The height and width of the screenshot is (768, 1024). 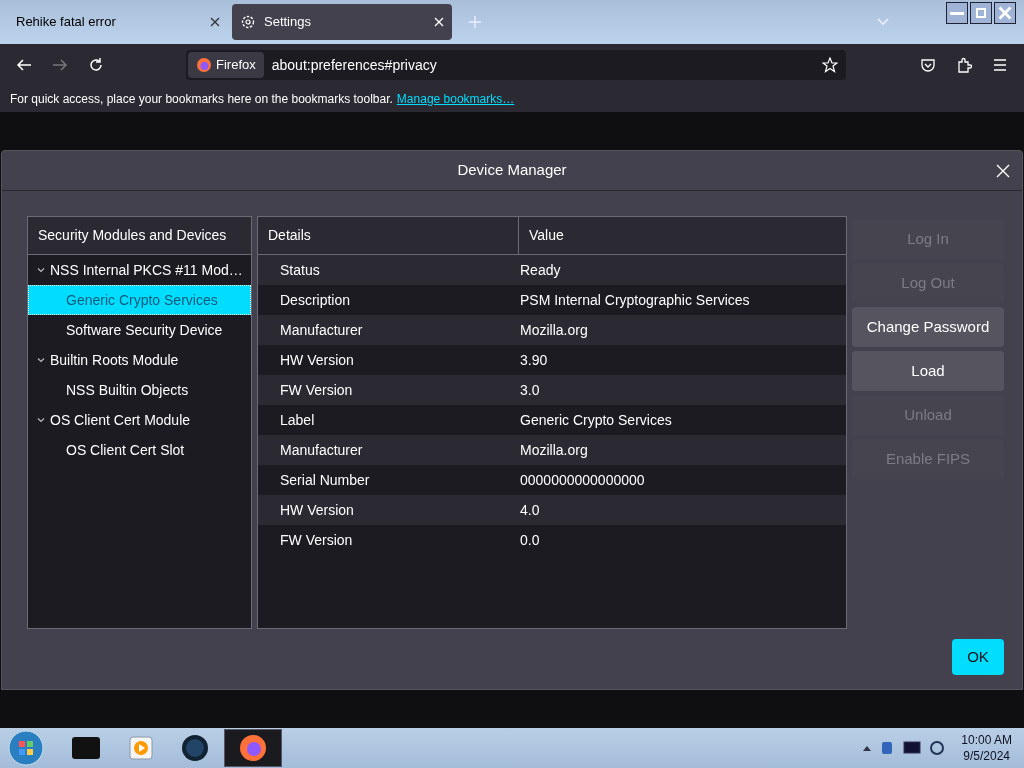 I want to click on table-cell-text: Description, so click(x=315, y=300).